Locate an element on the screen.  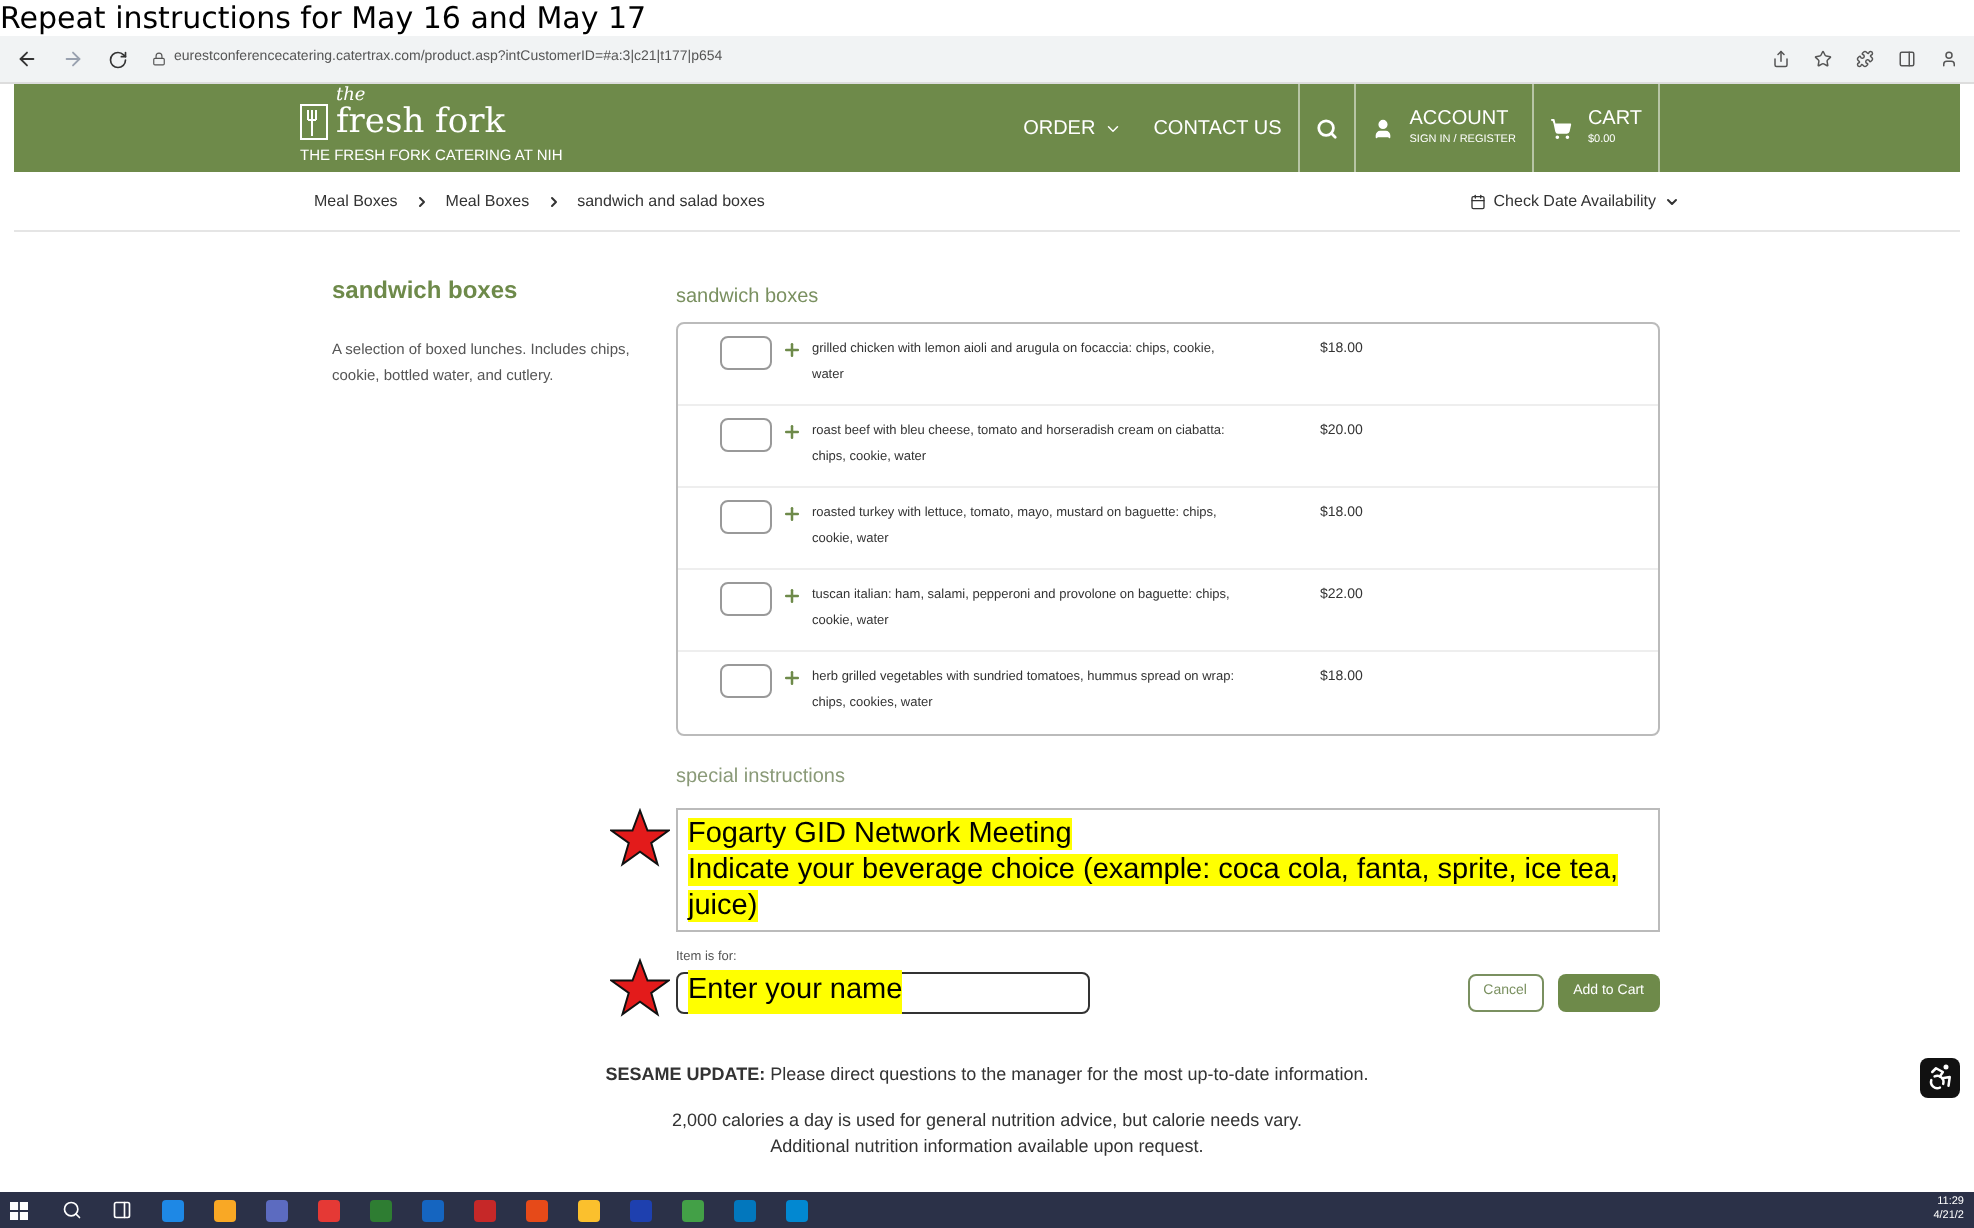
task-view-icon is located at coordinates (122, 1210).